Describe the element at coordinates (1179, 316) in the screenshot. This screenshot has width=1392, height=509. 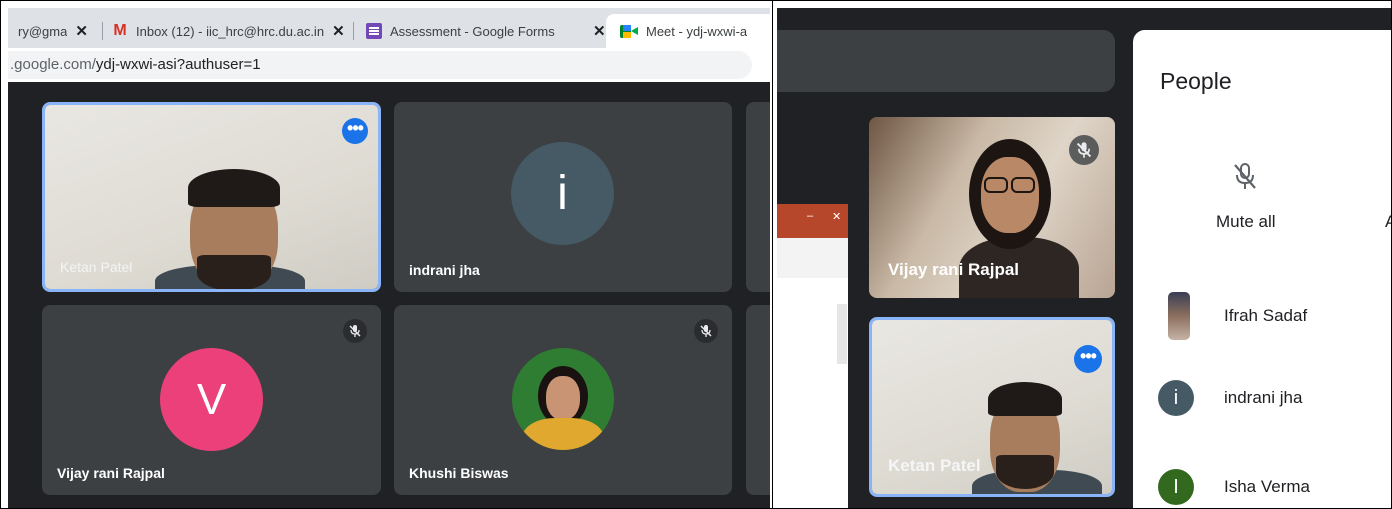
I see `avatar` at that location.